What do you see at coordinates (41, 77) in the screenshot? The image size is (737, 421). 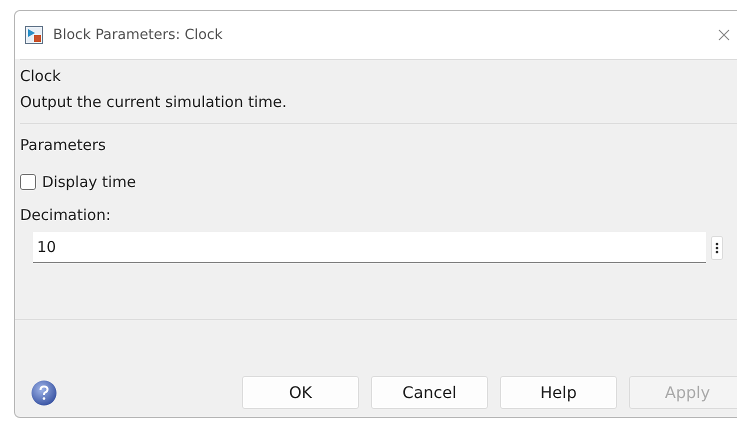 I see `group-title: Clock` at bounding box center [41, 77].